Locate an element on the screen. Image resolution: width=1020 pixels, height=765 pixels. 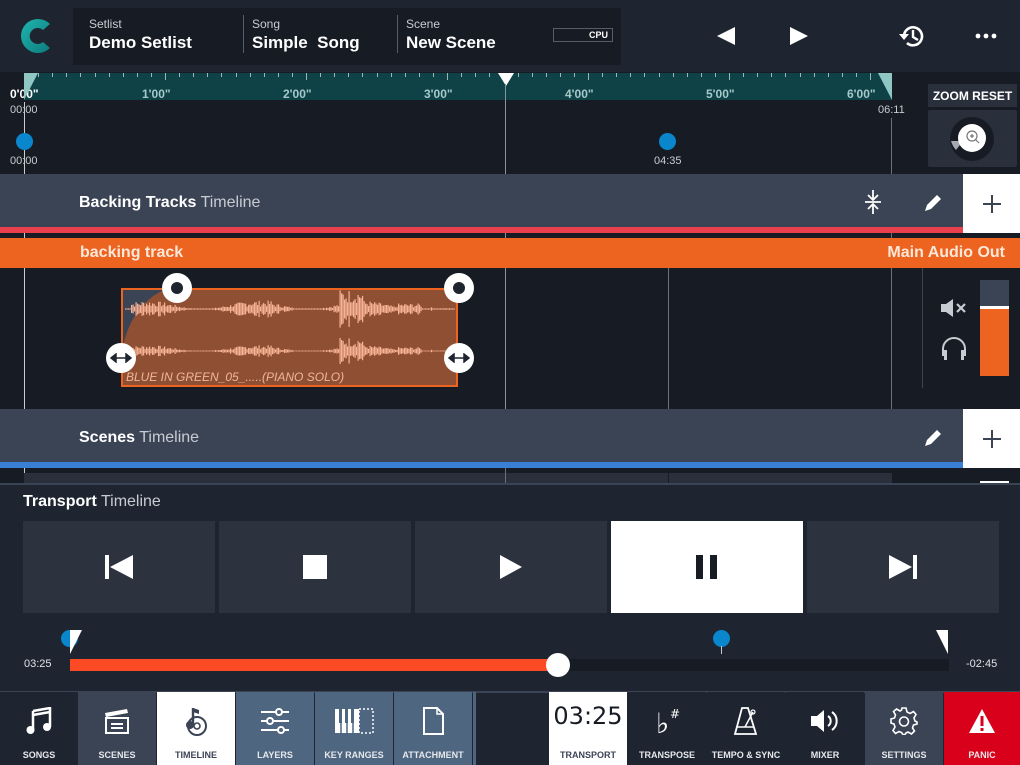
zoom-knob-container is located at coordinates (972, 138).